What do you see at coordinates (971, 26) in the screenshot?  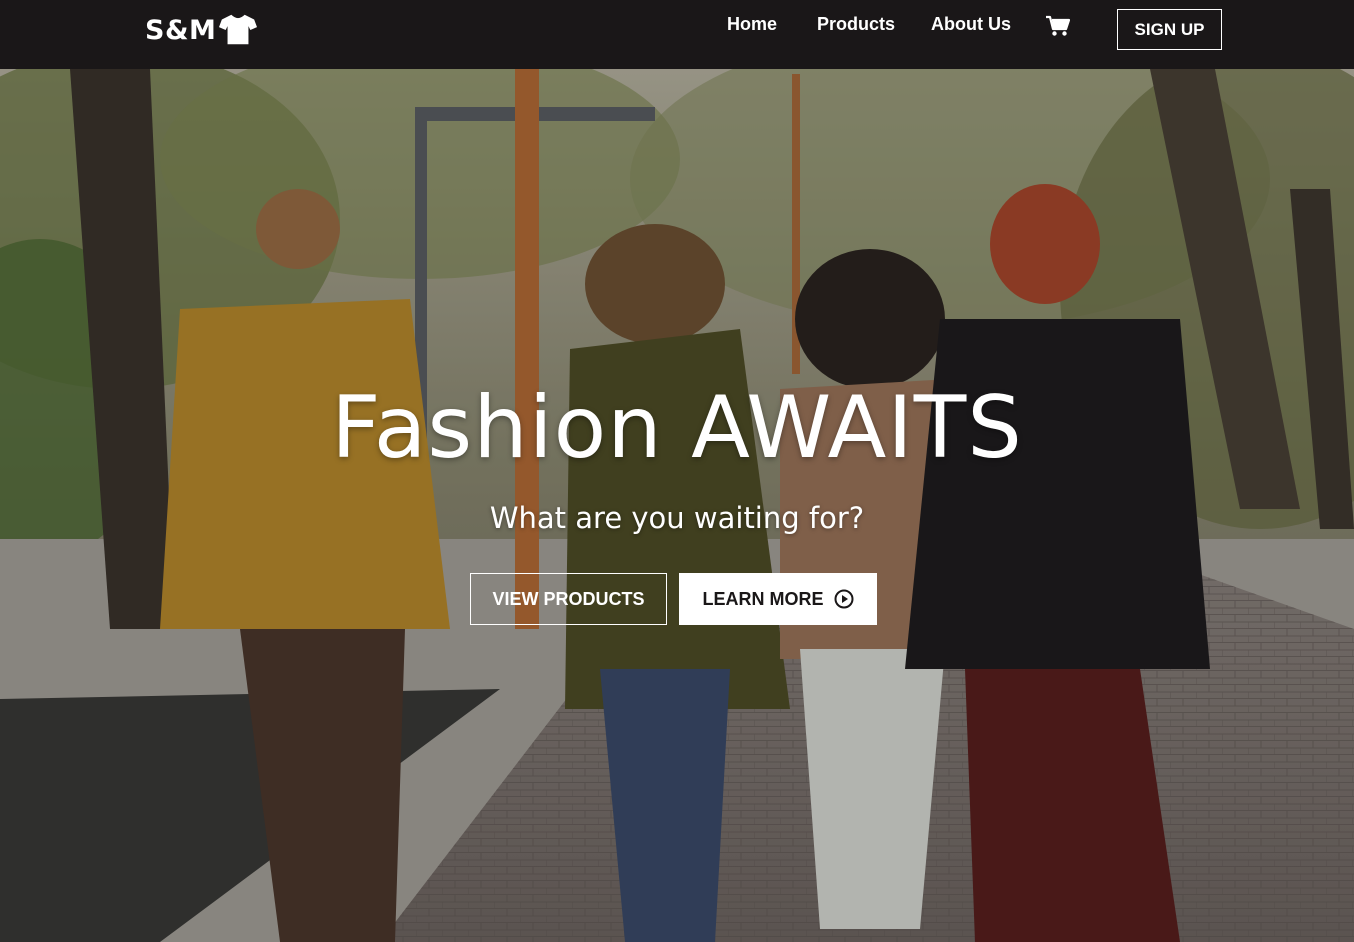 I see `nav-about-link: About Us` at bounding box center [971, 26].